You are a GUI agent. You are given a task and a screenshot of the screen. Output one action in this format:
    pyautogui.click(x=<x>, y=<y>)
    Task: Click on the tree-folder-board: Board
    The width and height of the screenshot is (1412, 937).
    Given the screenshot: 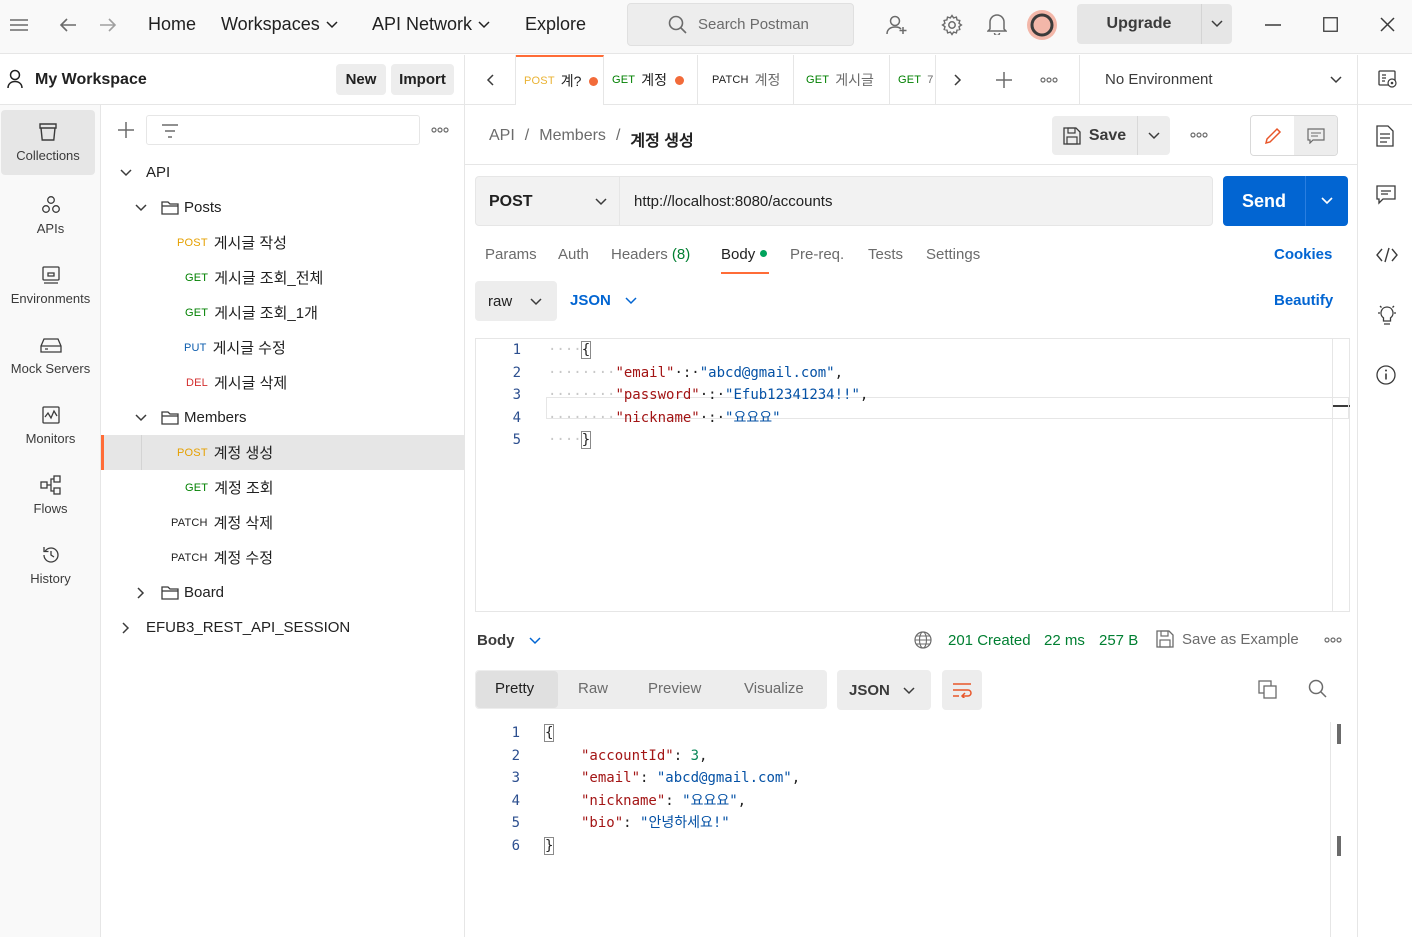 What is the action you would take?
    pyautogui.click(x=282, y=592)
    